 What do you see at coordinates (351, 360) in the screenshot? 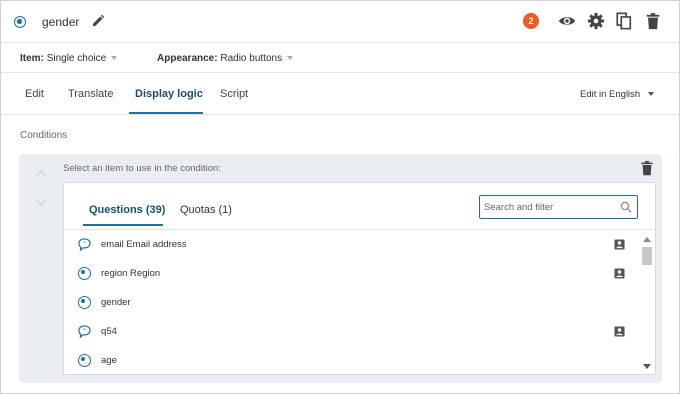
I see `list-item: age` at bounding box center [351, 360].